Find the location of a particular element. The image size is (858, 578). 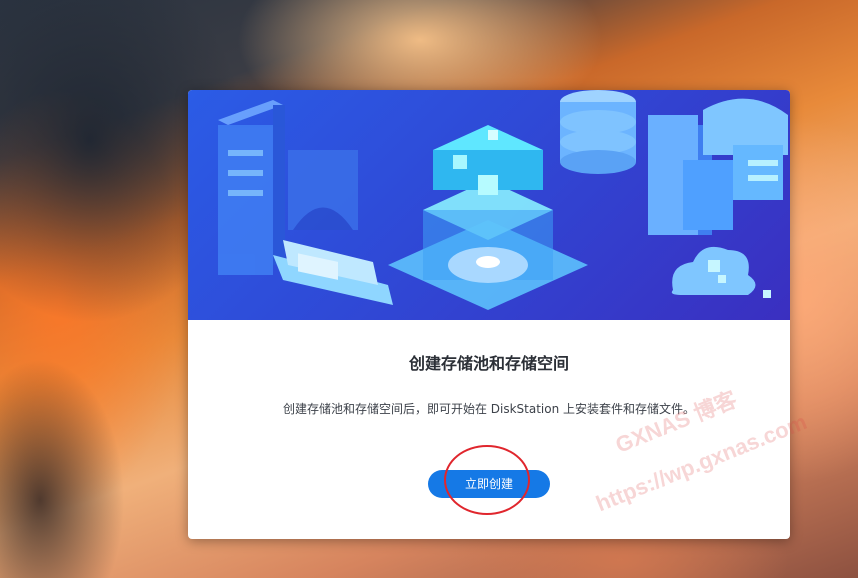

dialog-title: 创建存储池和存储空间 is located at coordinates (488, 363).